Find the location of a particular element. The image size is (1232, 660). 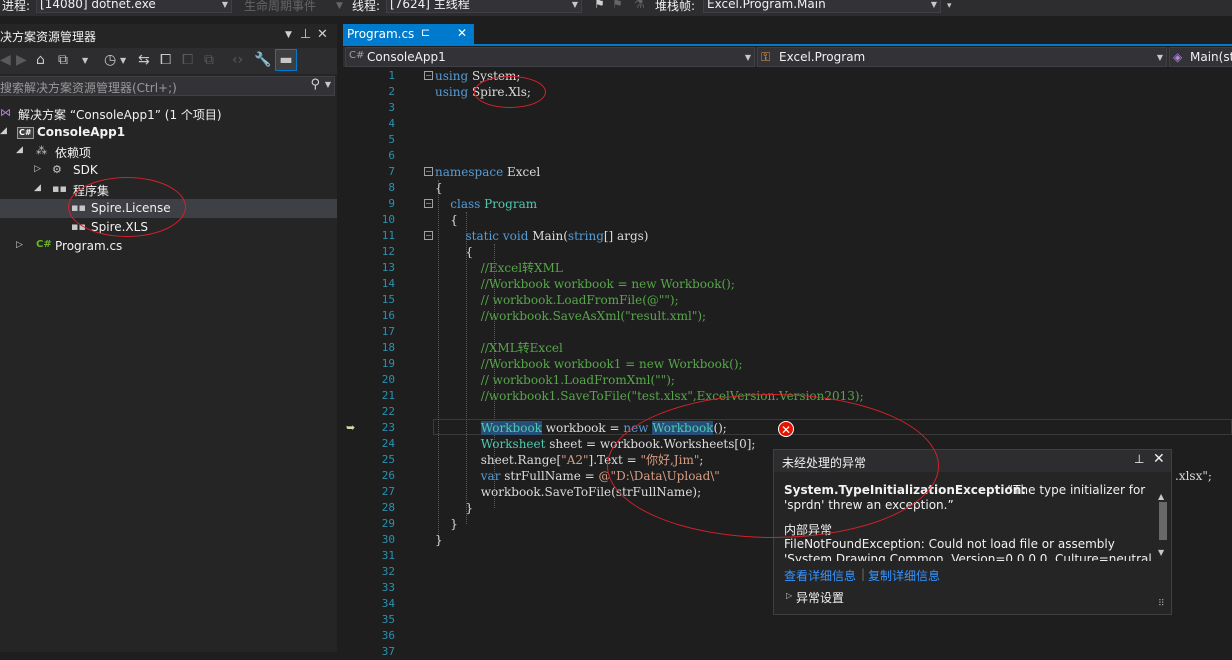

code-line: Workbook workbook = new Workbook(); is located at coordinates (581, 428).